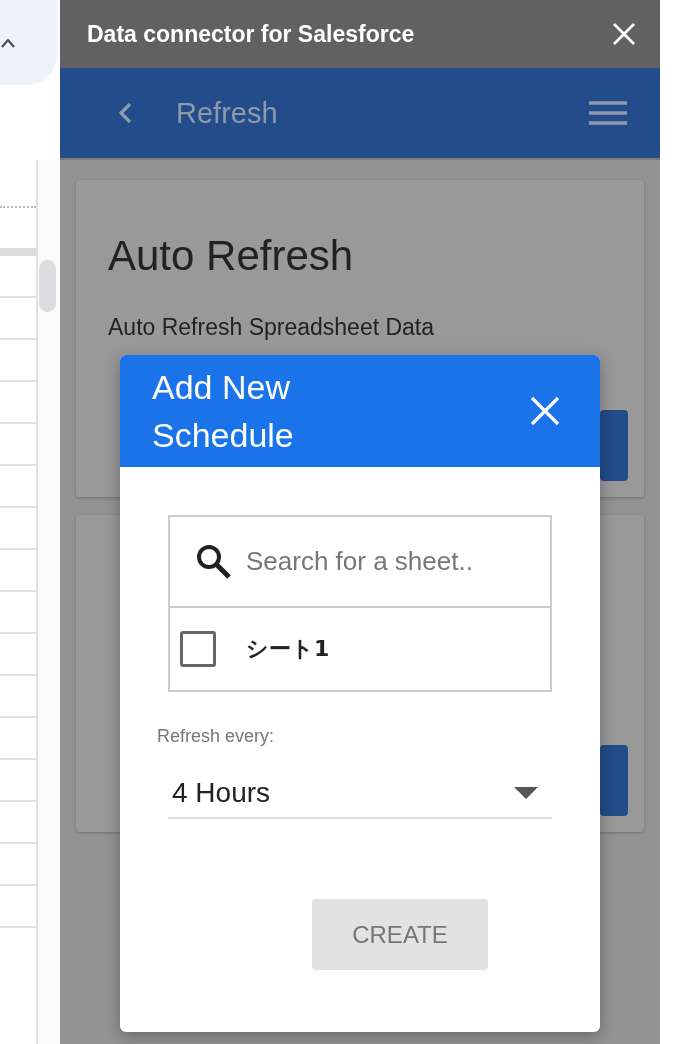 Image resolution: width=674 pixels, height=1044 pixels. I want to click on checkbox, so click(198, 649).